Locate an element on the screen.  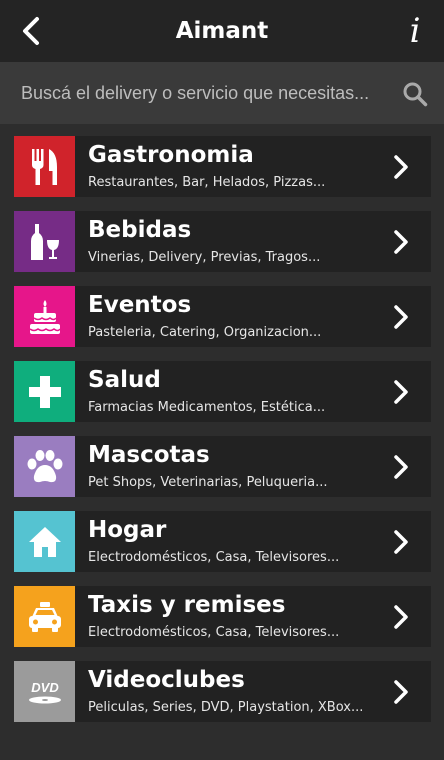
page-title: Aimant is located at coordinates (222, 31).